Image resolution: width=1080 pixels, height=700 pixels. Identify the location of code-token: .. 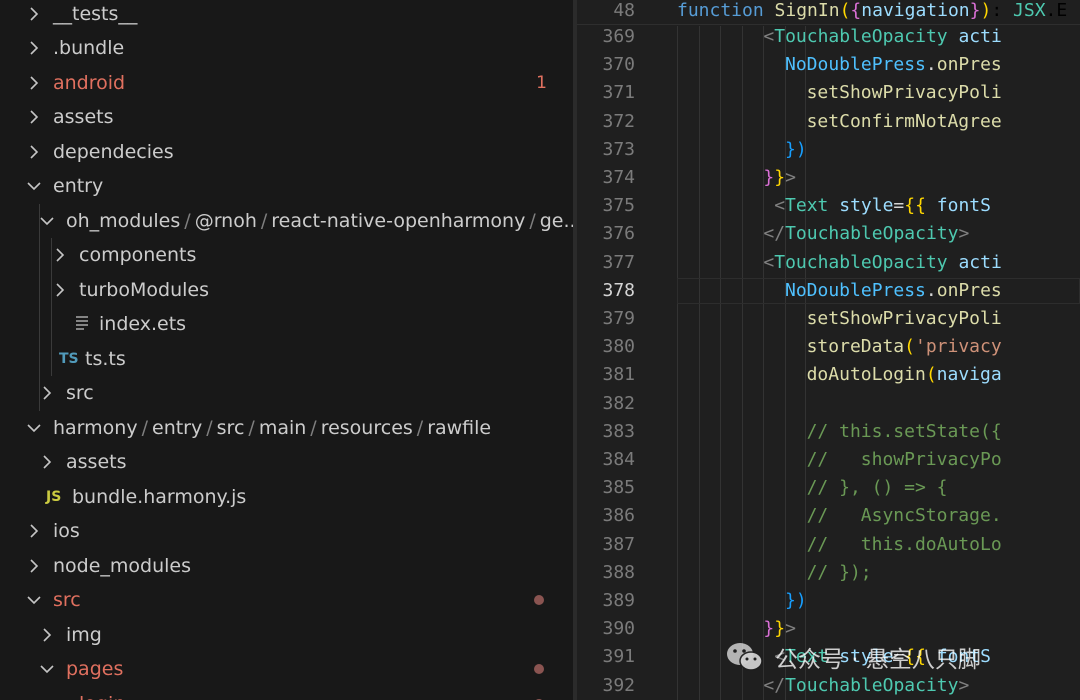
(931, 65).